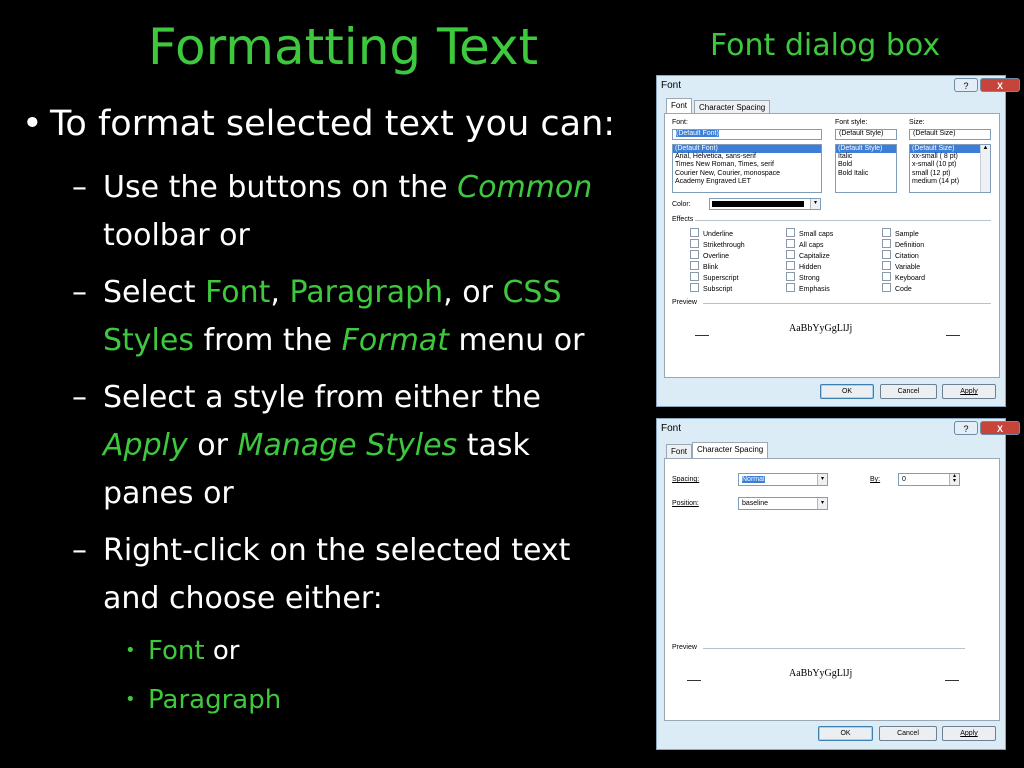 The width and height of the screenshot is (1024, 768). I want to click on list-item: Bold Italic, so click(866, 174).